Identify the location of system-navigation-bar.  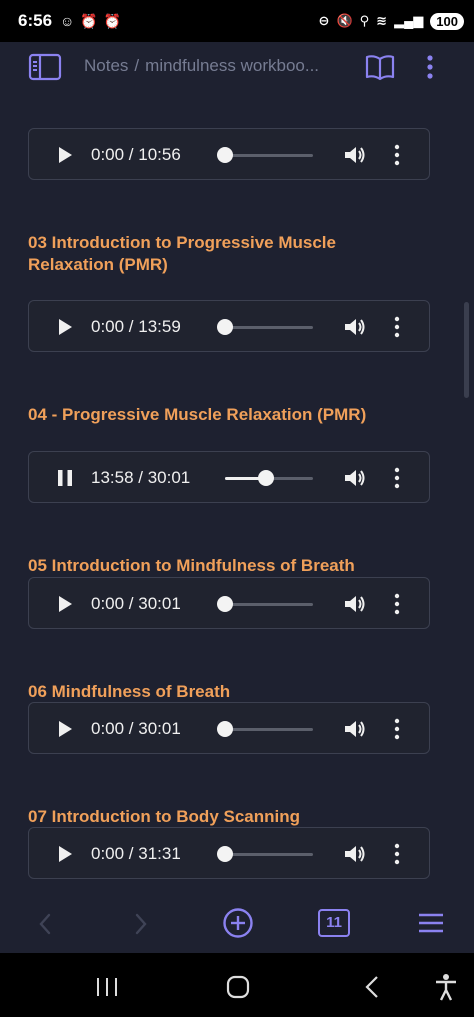
(237, 985).